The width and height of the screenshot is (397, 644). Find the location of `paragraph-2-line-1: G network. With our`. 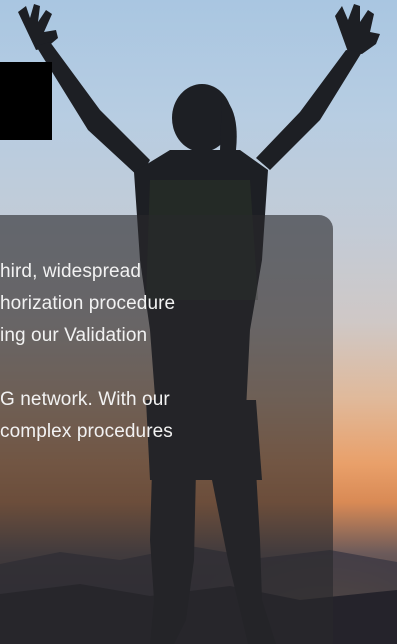

paragraph-2-line-1: G network. With our is located at coordinates (85, 399).